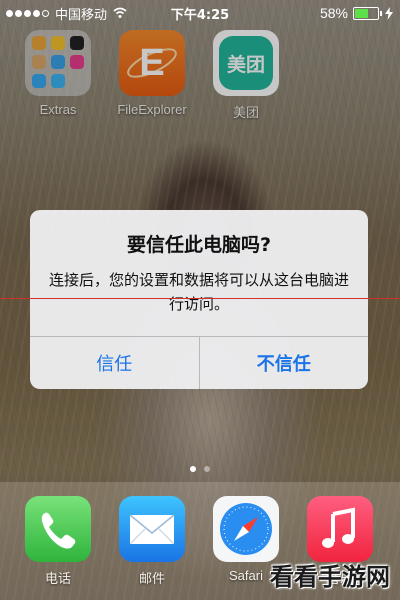 This screenshot has height=600, width=400. I want to click on alert-button-row: 信任 不信任, so click(199, 362).